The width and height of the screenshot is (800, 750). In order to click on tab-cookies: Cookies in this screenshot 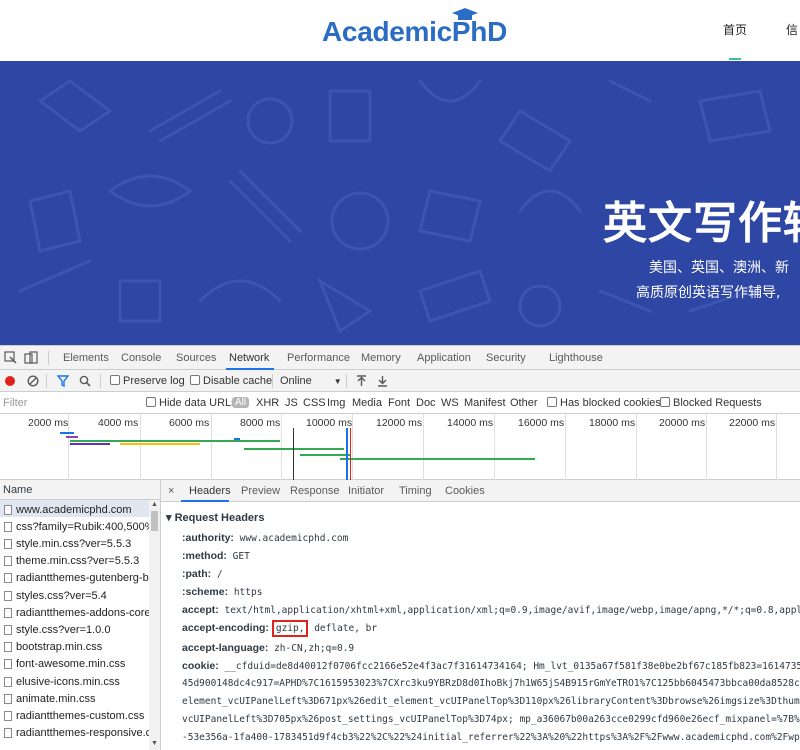, I will do `click(465, 491)`.